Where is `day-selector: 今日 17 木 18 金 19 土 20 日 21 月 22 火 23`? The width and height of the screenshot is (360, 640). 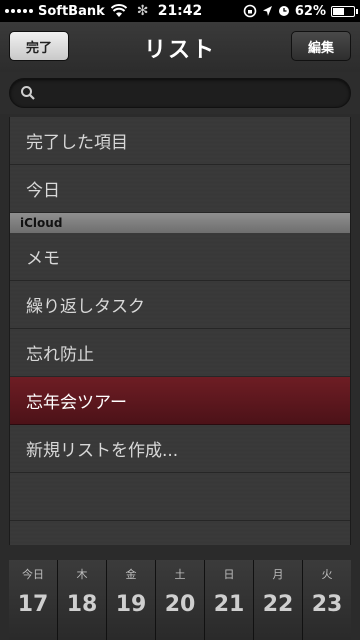 day-selector: 今日 17 木 18 金 19 土 20 日 21 月 22 火 23 is located at coordinates (180, 600).